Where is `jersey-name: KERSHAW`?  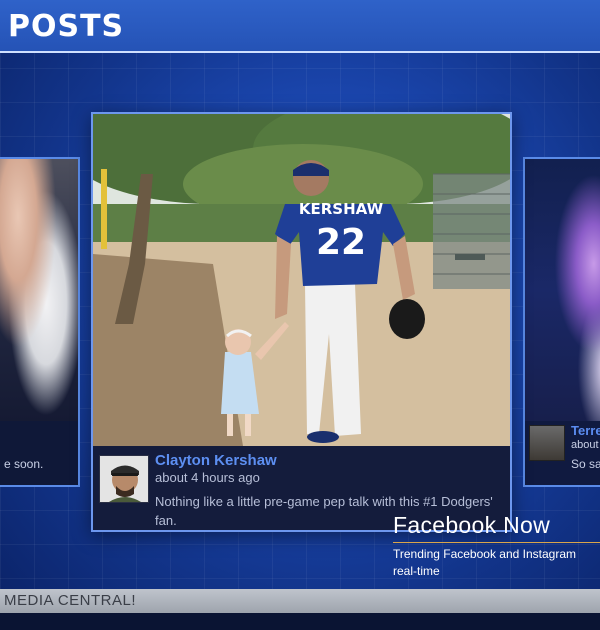 jersey-name: KERSHAW is located at coordinates (341, 209).